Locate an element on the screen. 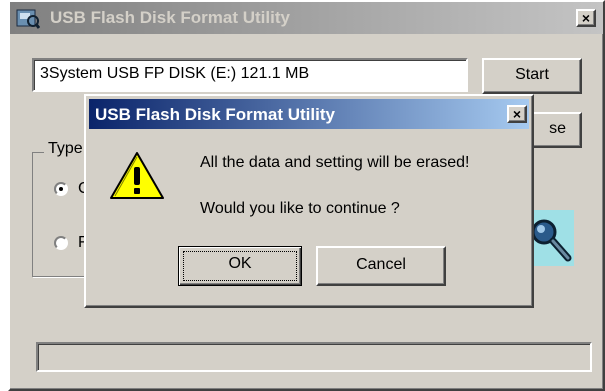 This screenshot has width=605, height=391. start-button: Start is located at coordinates (532, 76).